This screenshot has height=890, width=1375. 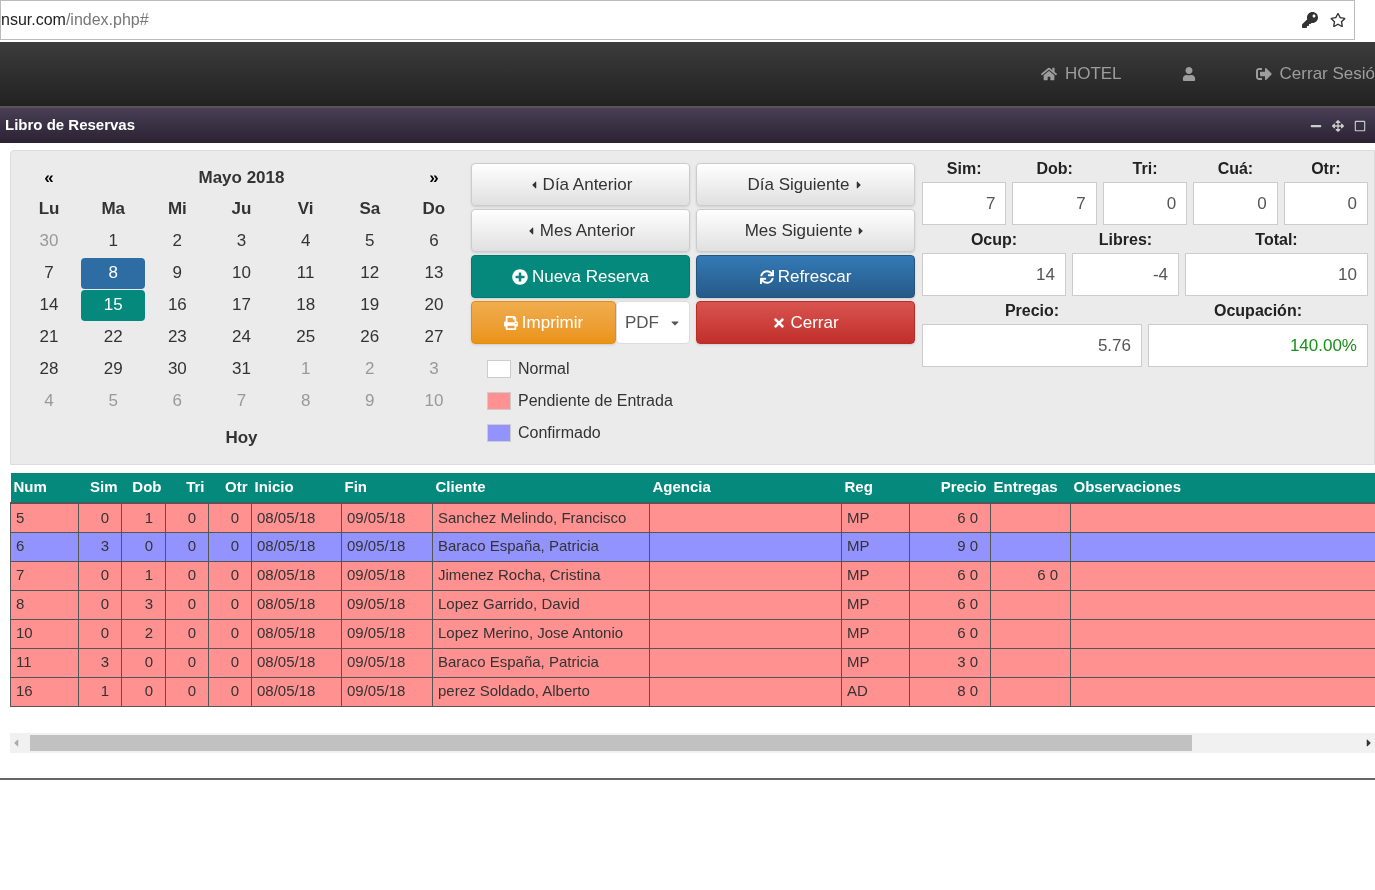 I want to click on close-icon, so click(x=779, y=322).